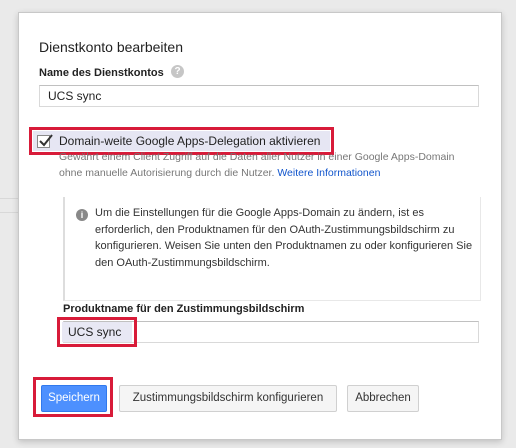  What do you see at coordinates (383, 398) in the screenshot?
I see `cancel-button: Abbrechen` at bounding box center [383, 398].